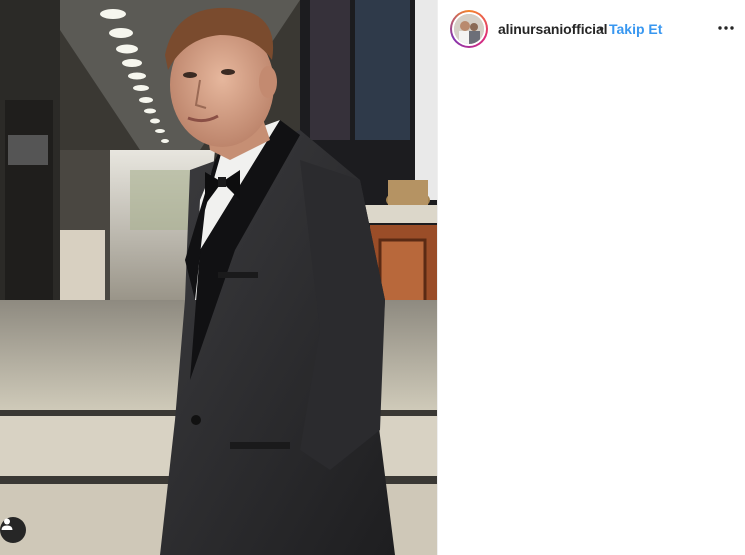 This screenshot has height=555, width=745. I want to click on ellipsis-icon, so click(726, 28).